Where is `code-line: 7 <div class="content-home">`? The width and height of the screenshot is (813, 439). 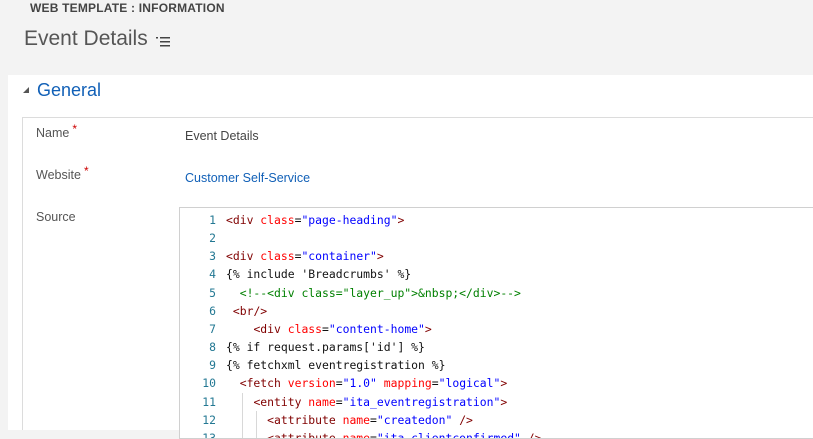
code-line: 7 <div class="content-home"> is located at coordinates (496, 329).